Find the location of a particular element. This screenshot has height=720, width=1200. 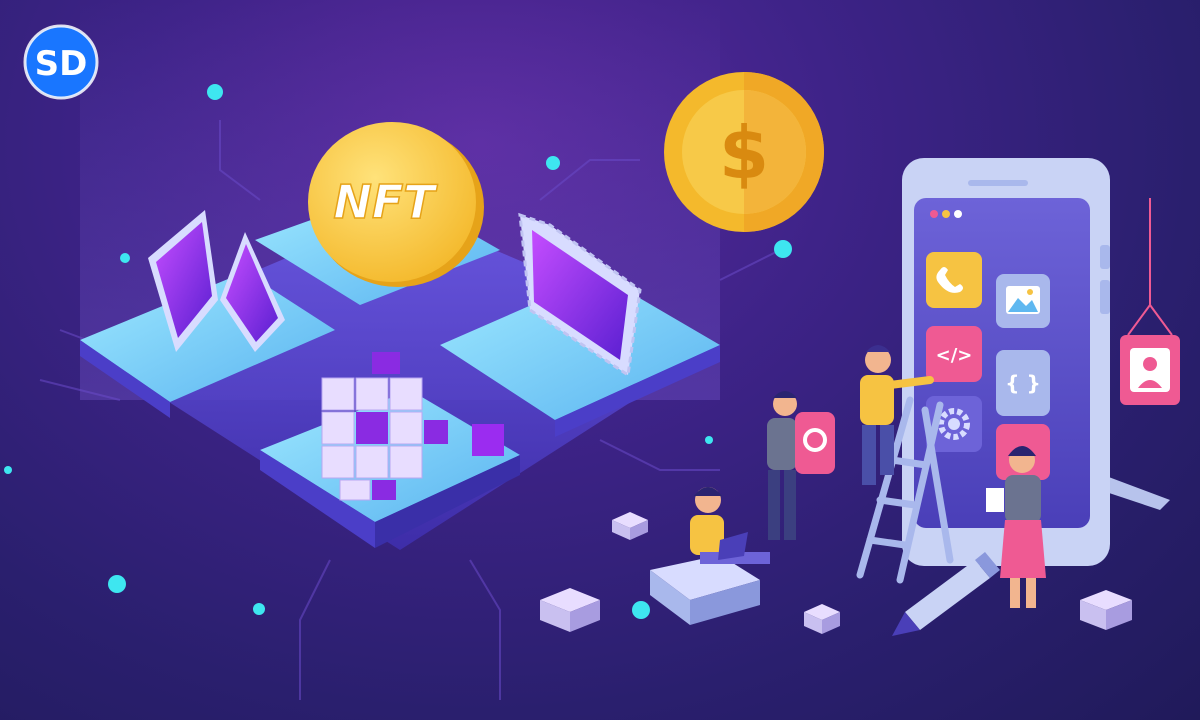

code-icon: </> is located at coordinates (954, 354).